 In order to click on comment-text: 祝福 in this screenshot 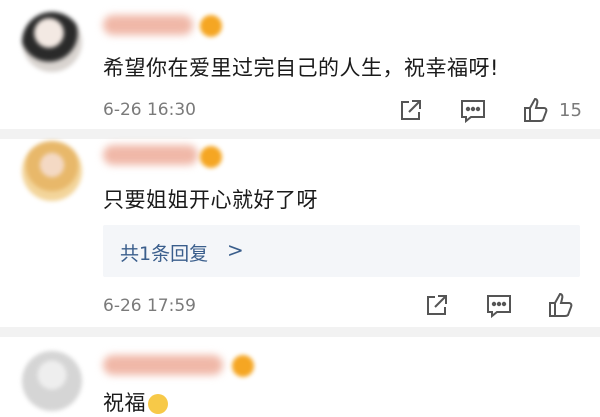, I will do `click(135, 402)`.